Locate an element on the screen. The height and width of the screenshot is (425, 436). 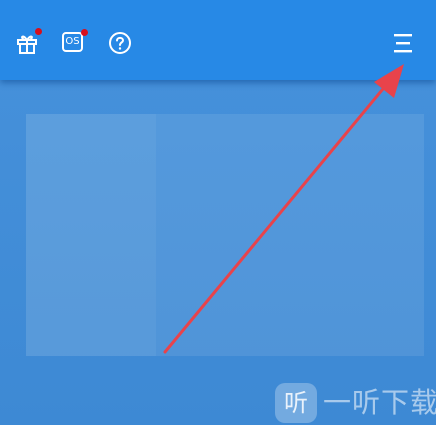
menu-icon is located at coordinates (403, 43).